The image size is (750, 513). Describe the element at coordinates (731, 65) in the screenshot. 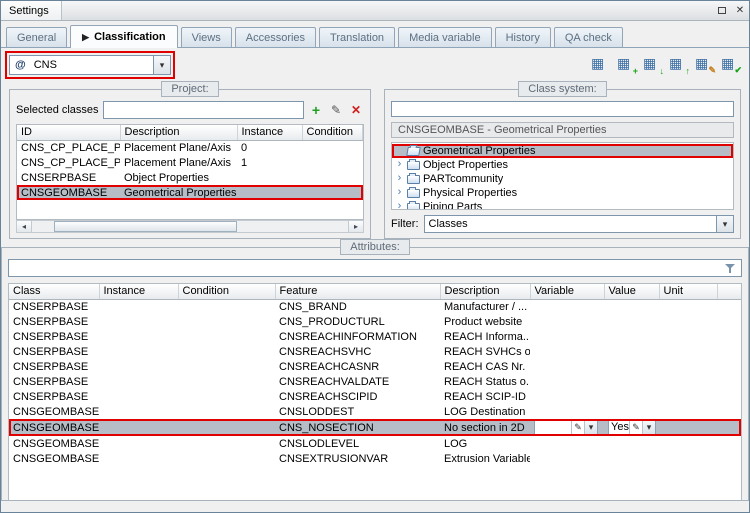

I see `table-check-icon: ▦ ✔` at that location.